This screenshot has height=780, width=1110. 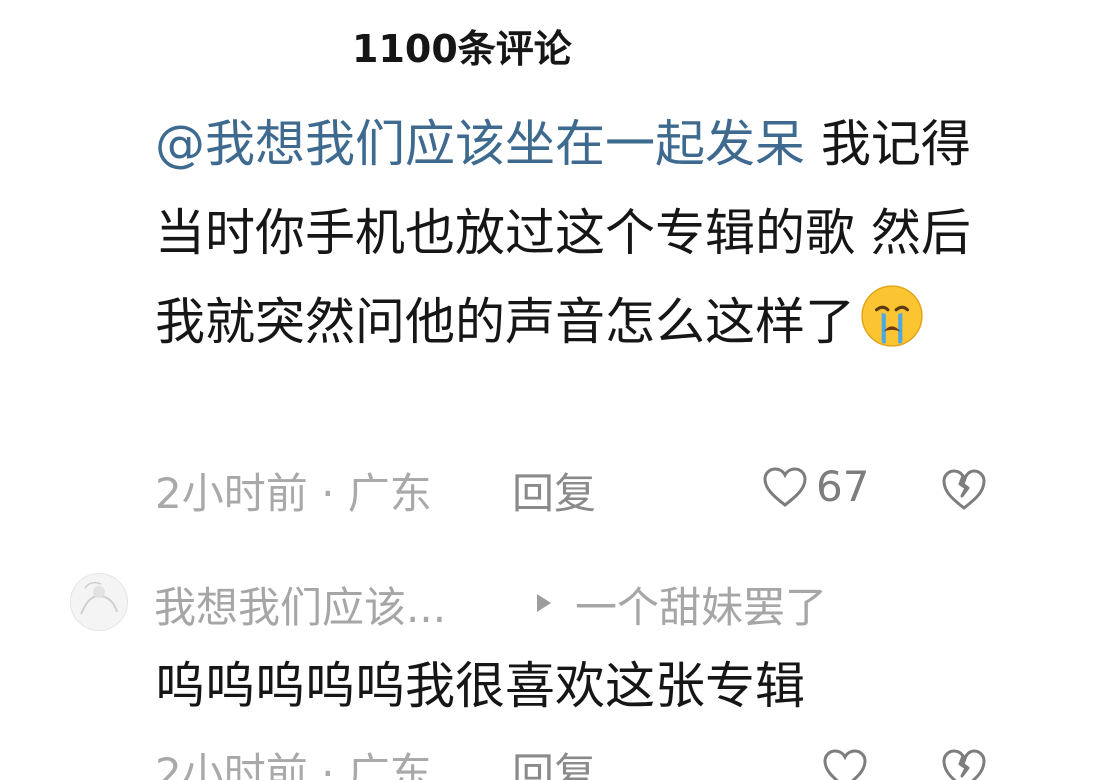 What do you see at coordinates (892, 316) in the screenshot?
I see `crying-face-icon` at bounding box center [892, 316].